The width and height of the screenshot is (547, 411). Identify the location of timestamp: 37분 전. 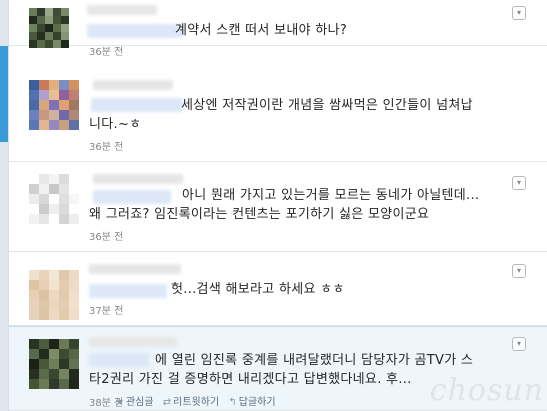
(106, 309).